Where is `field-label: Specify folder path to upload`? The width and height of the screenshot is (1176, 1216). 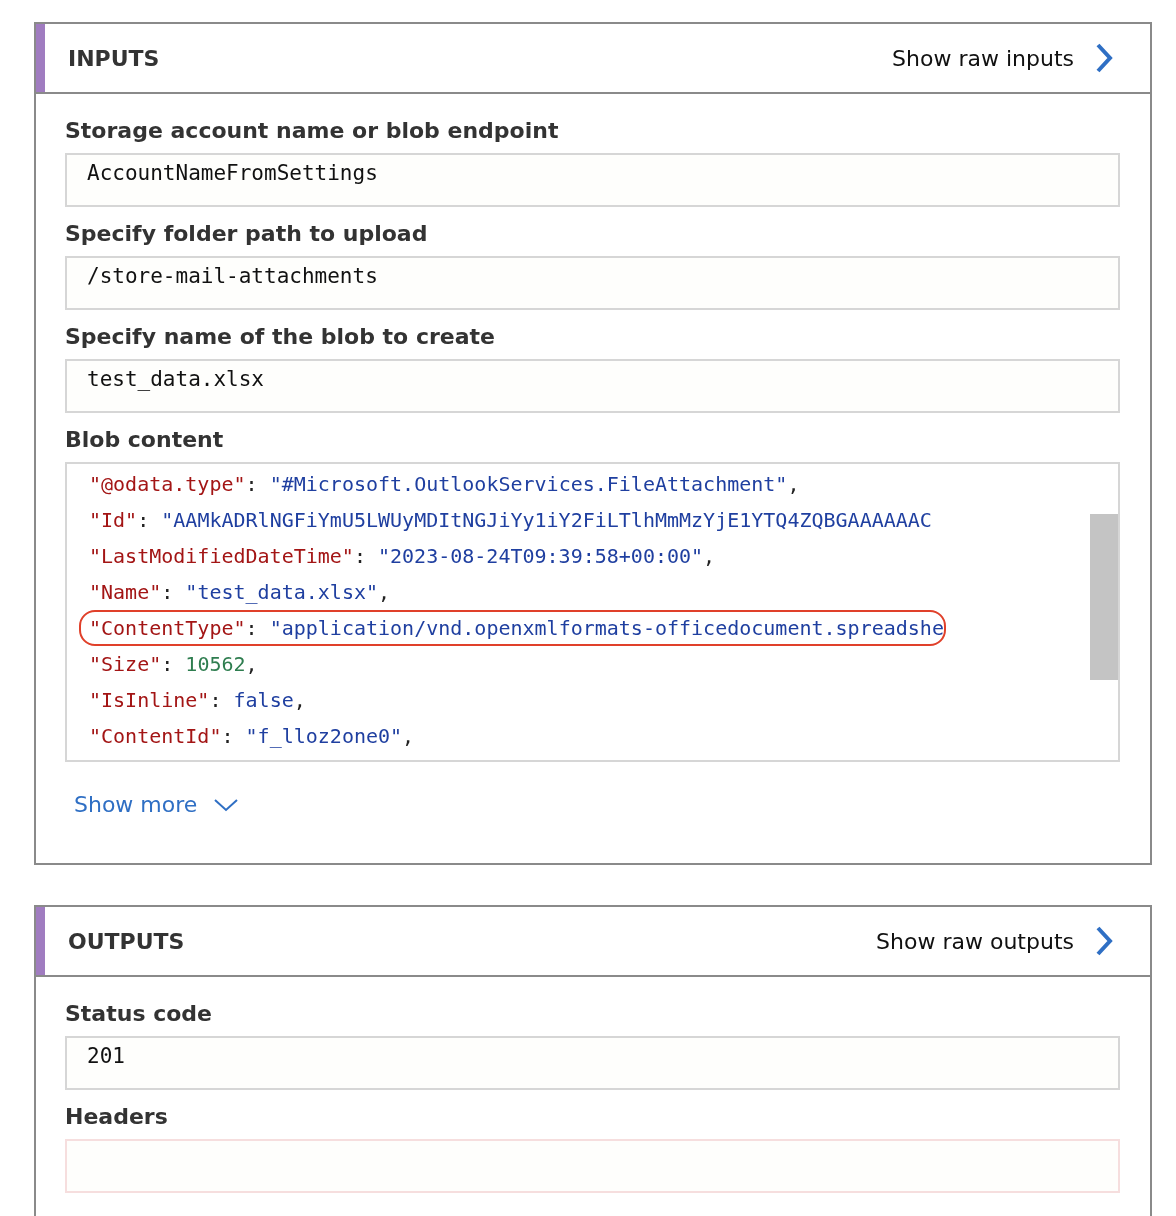
field-label: Specify folder path to upload is located at coordinates (247, 233).